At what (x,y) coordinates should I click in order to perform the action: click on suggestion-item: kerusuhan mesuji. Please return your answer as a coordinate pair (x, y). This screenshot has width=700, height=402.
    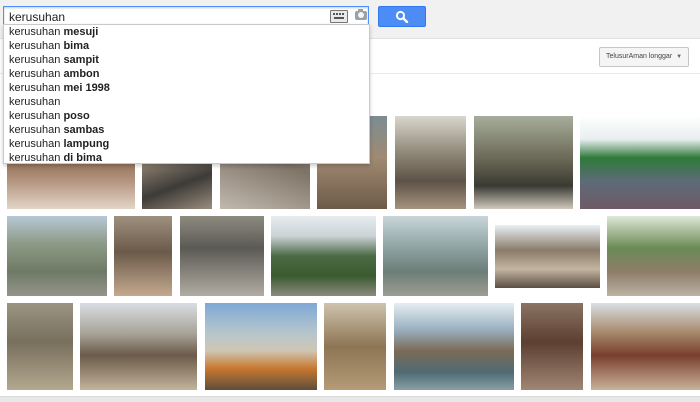
    Looking at the image, I should click on (186, 32).